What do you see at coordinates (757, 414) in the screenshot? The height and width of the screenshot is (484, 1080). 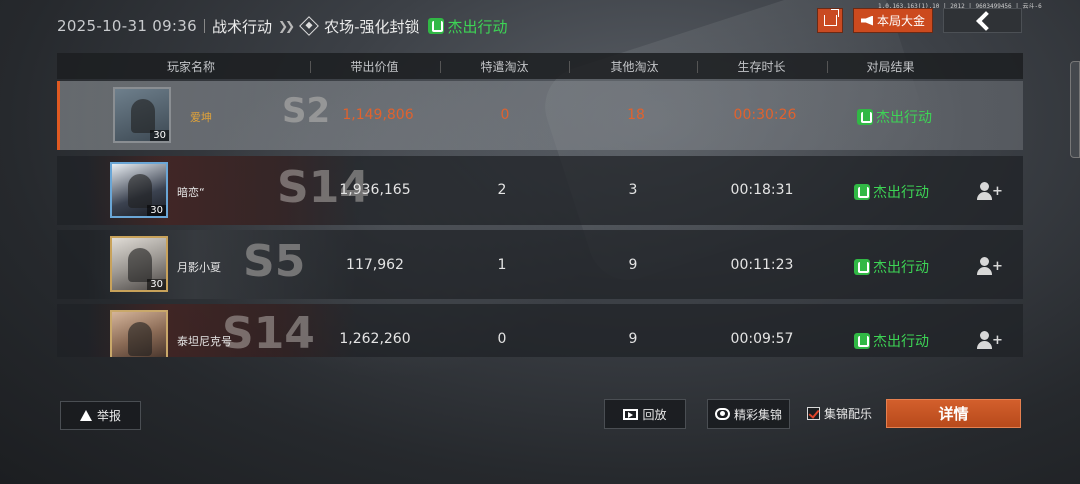 I see `highlights-label: 精彩集锦` at bounding box center [757, 414].